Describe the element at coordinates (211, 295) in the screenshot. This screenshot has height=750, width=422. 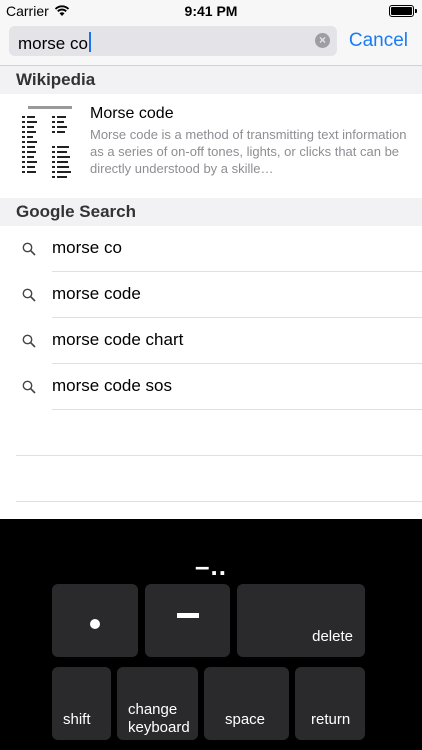
I see `suggestion-item: morse code` at that location.